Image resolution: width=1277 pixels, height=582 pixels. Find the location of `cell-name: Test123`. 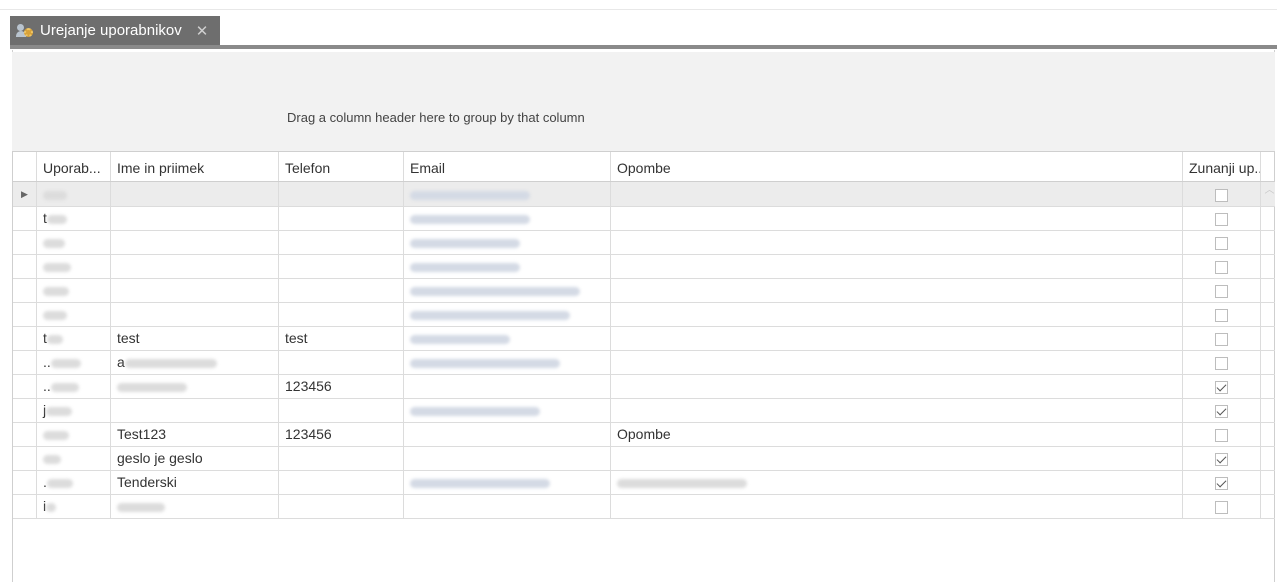

cell-name: Test123 is located at coordinates (195, 434).